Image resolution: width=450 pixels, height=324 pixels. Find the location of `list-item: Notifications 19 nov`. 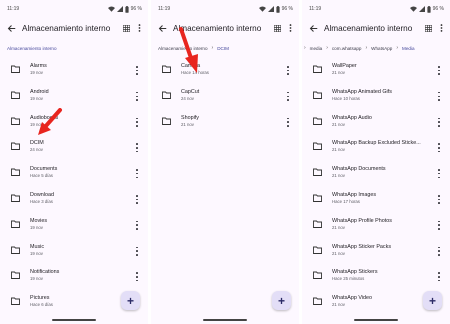

list-item: Notifications 19 nov is located at coordinates (74, 276).